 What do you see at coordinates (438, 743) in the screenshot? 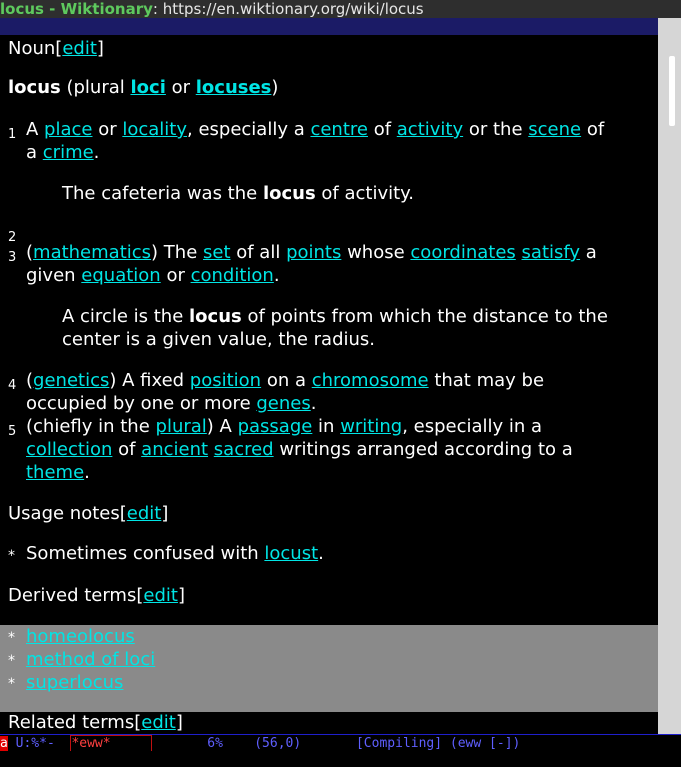
I see `modeline-mode: [Compiling] (eww [-])` at bounding box center [438, 743].